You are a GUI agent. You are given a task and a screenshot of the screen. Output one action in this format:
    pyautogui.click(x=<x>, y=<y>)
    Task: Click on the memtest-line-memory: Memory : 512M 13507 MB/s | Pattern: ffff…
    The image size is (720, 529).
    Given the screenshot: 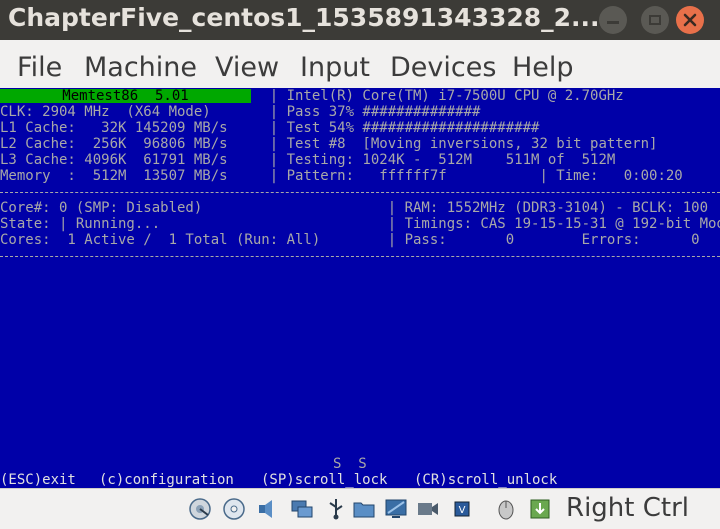 What is the action you would take?
    pyautogui.click(x=341, y=176)
    